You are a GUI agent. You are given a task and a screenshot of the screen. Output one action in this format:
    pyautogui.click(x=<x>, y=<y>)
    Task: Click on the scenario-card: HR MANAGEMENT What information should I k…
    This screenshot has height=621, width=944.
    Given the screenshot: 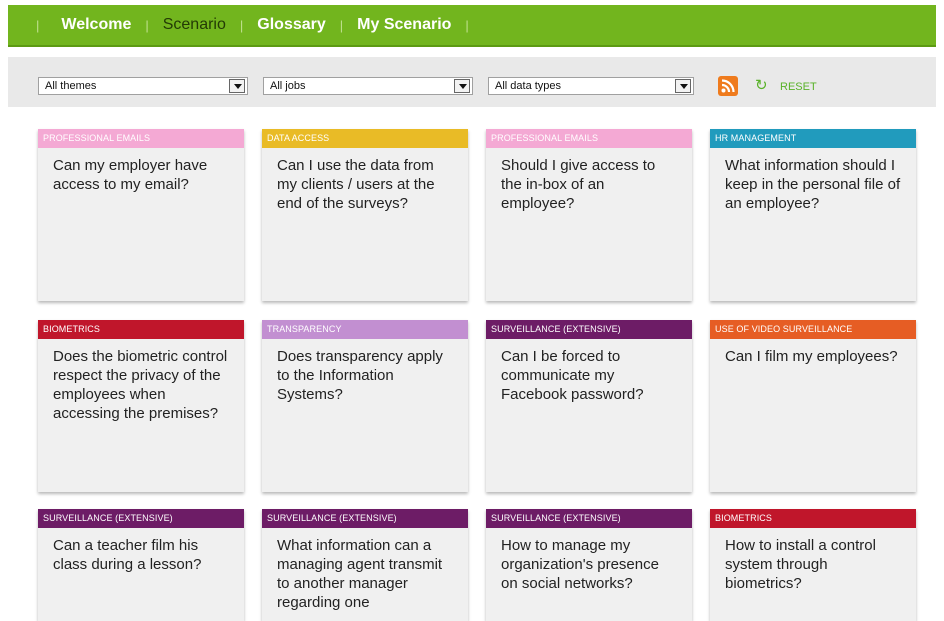 What is the action you would take?
    pyautogui.click(x=813, y=215)
    